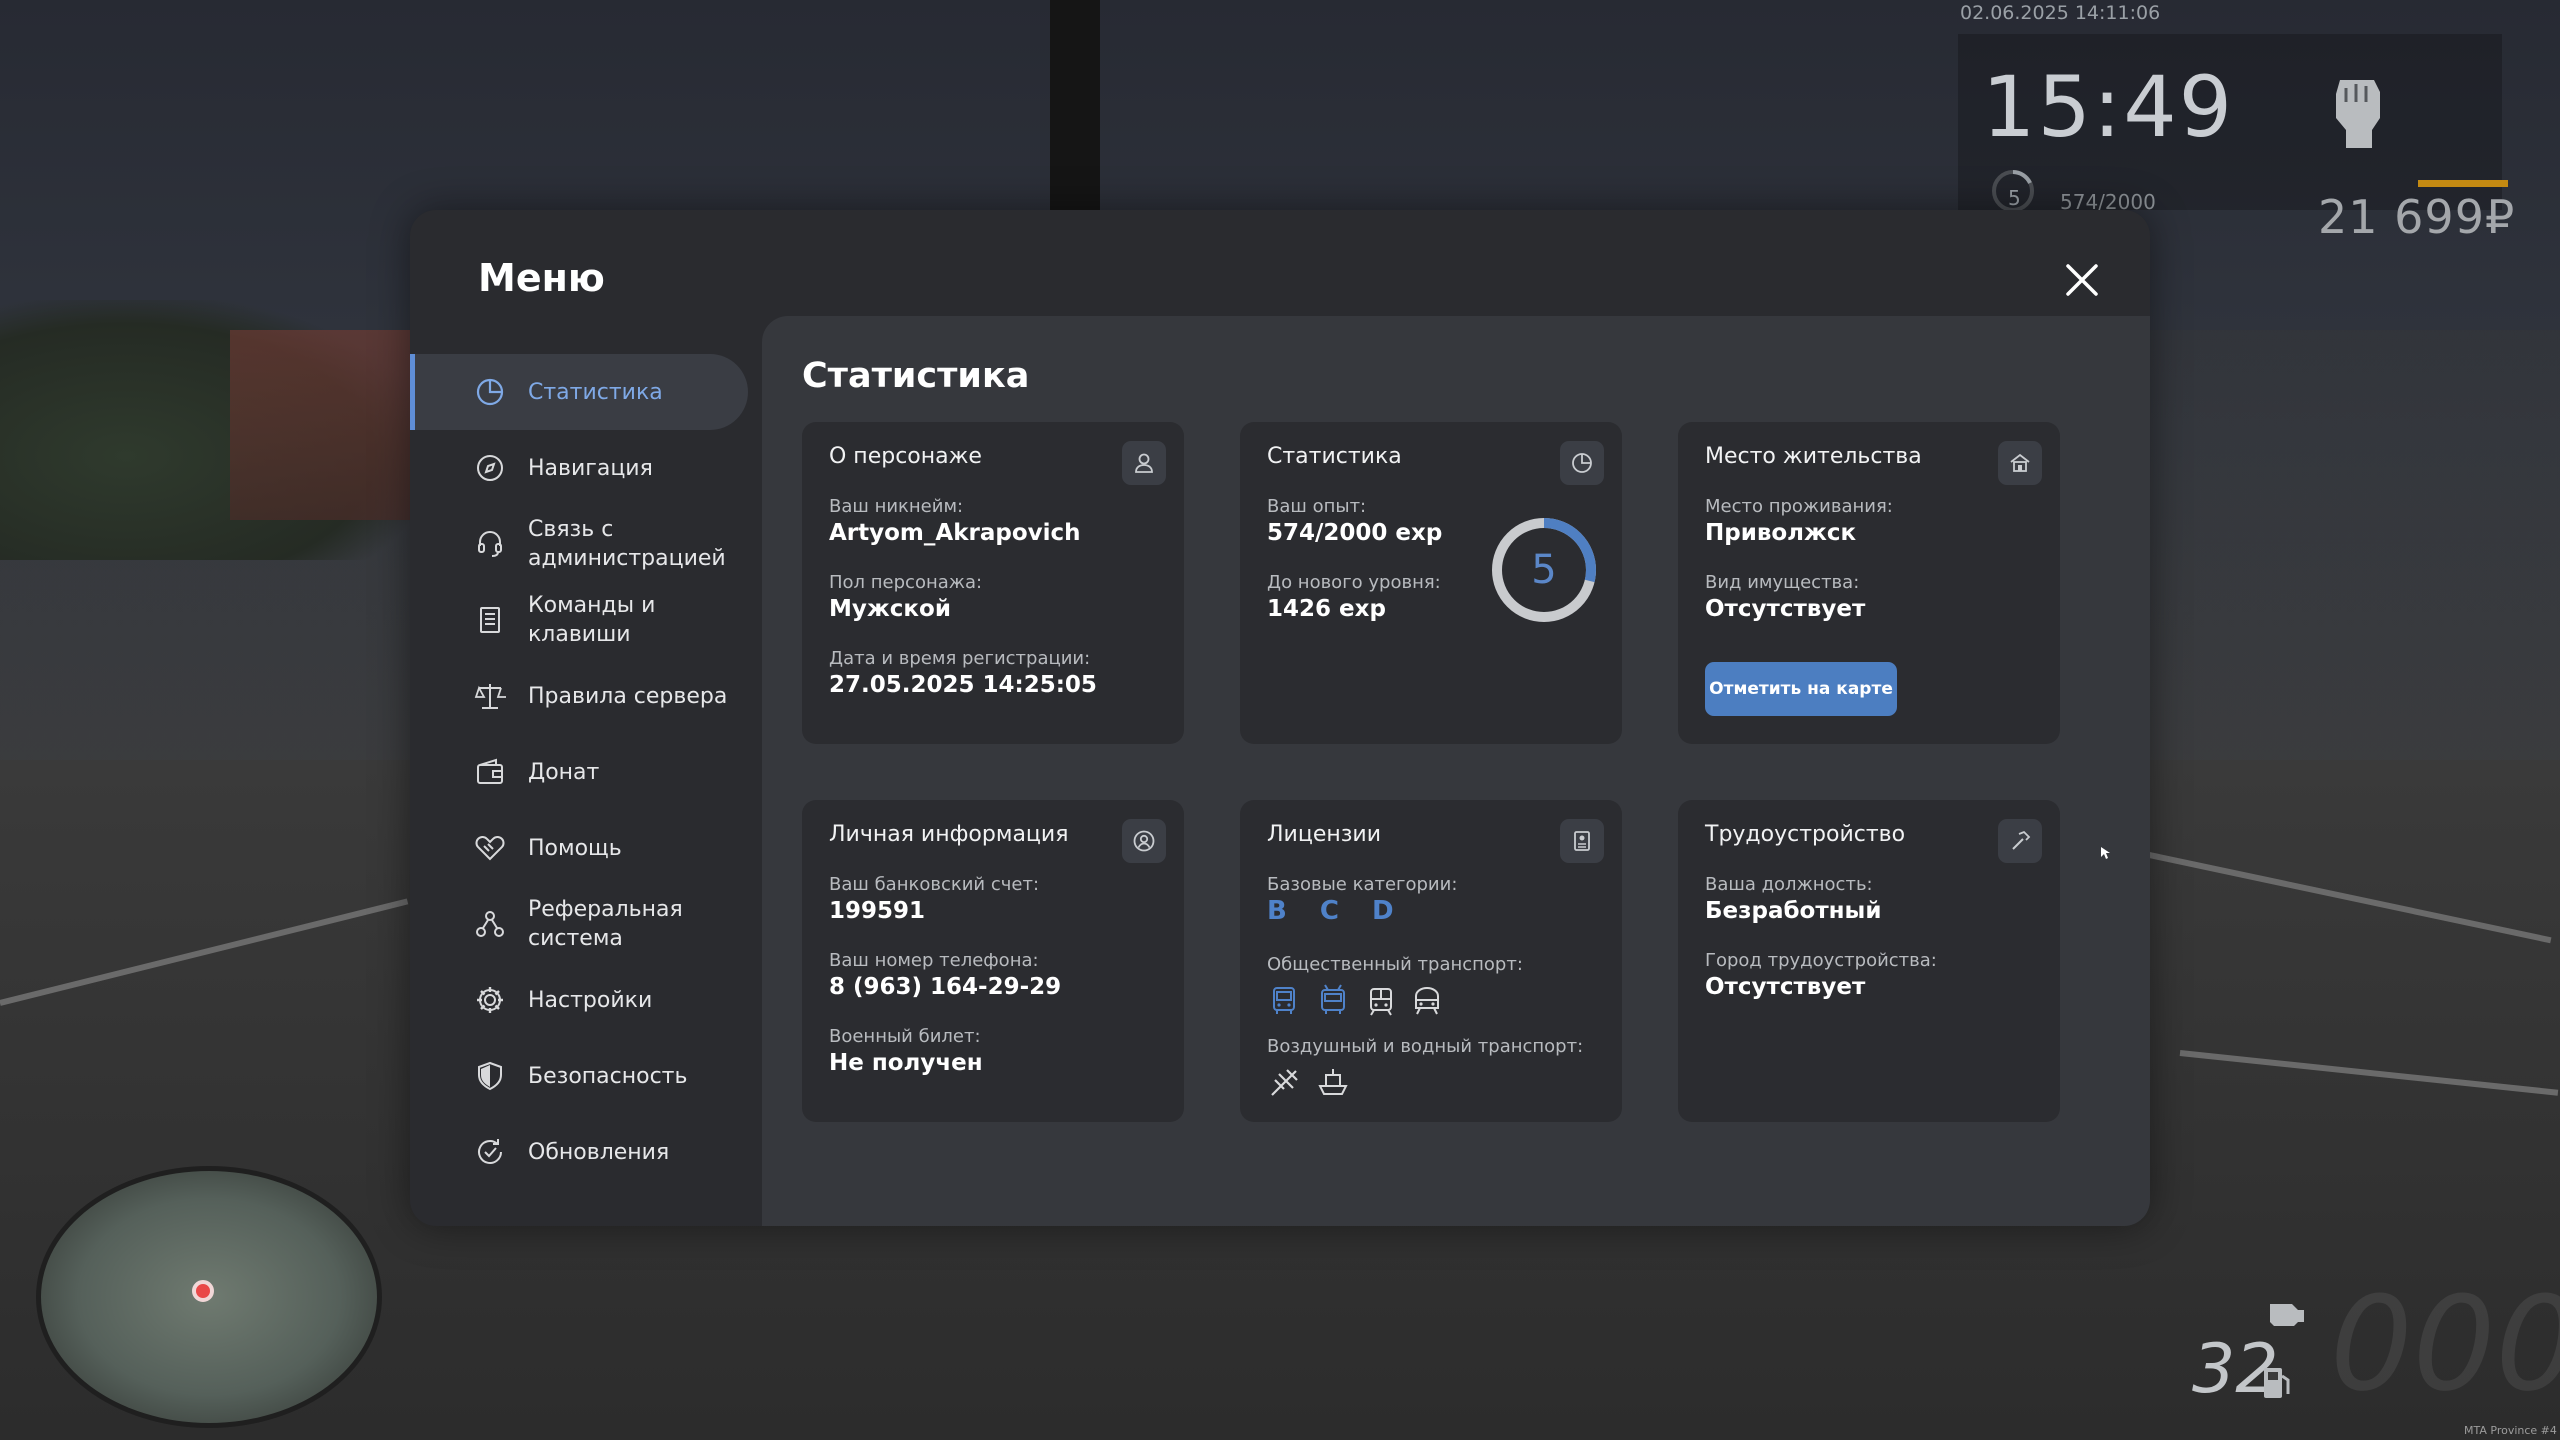  What do you see at coordinates (490, 468) in the screenshot?
I see `compass-icon` at bounding box center [490, 468].